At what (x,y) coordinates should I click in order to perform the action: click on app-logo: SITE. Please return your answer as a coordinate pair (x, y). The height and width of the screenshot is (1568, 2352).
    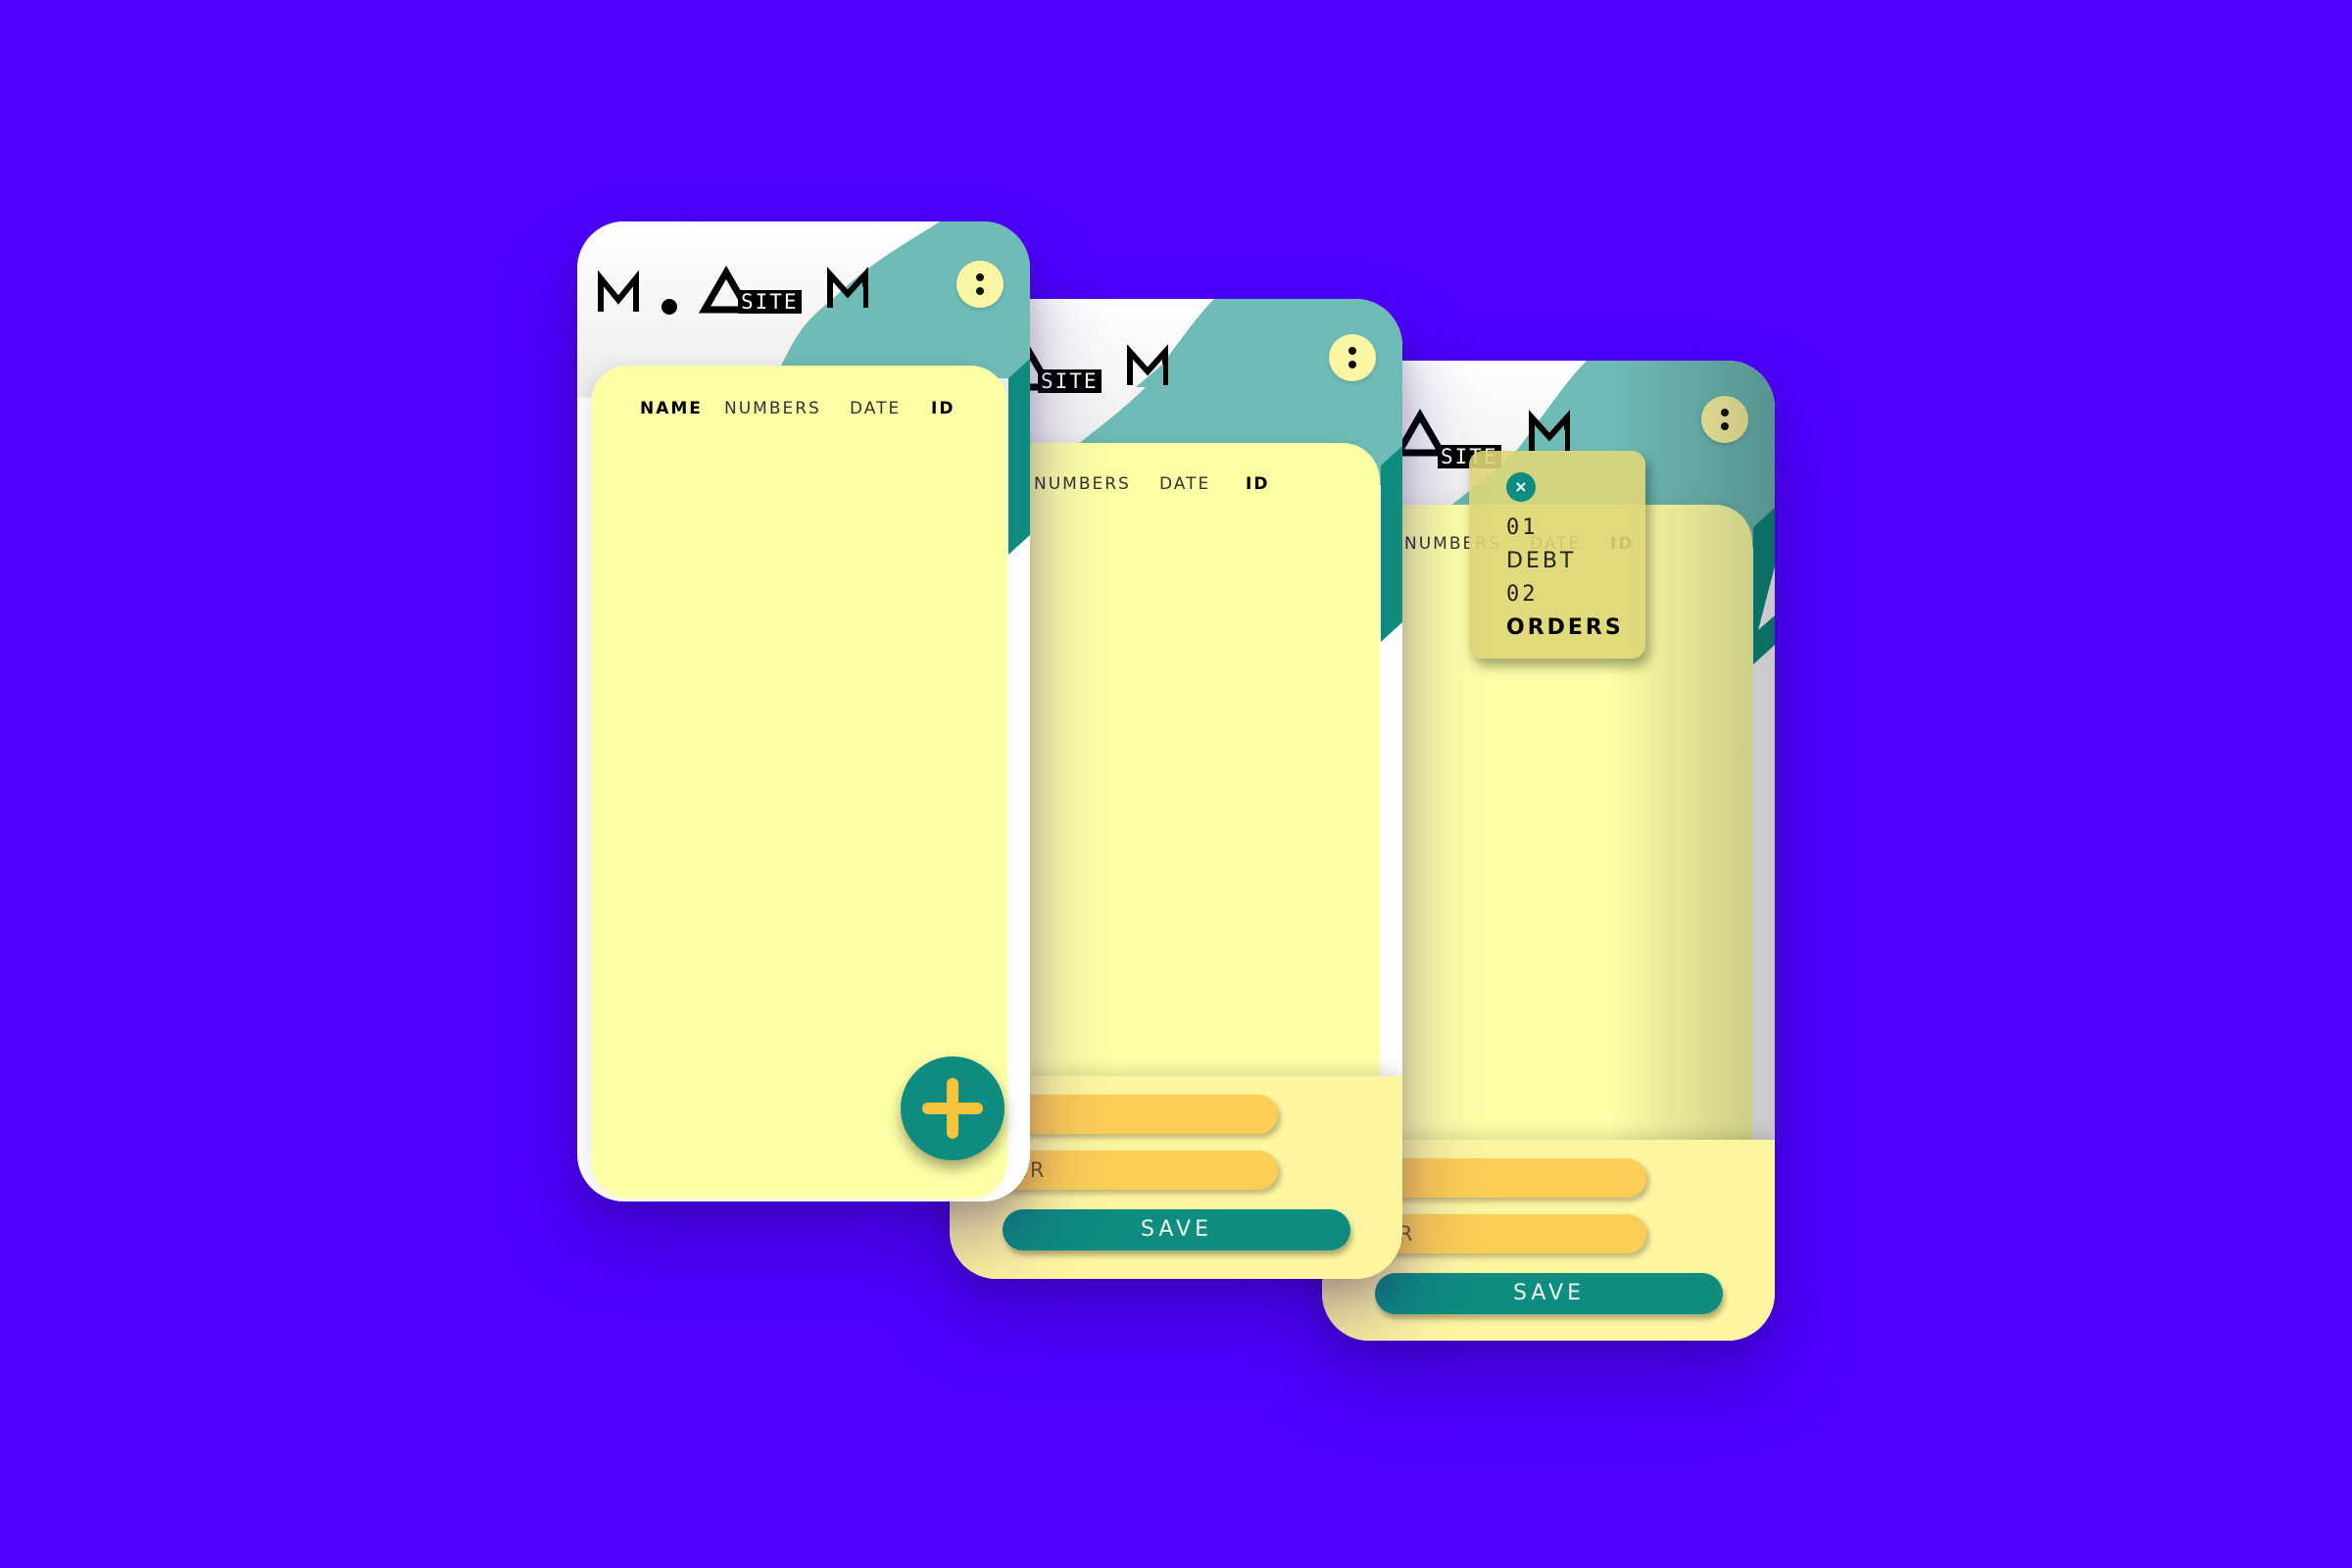
    Looking at the image, I should click on (742, 286).